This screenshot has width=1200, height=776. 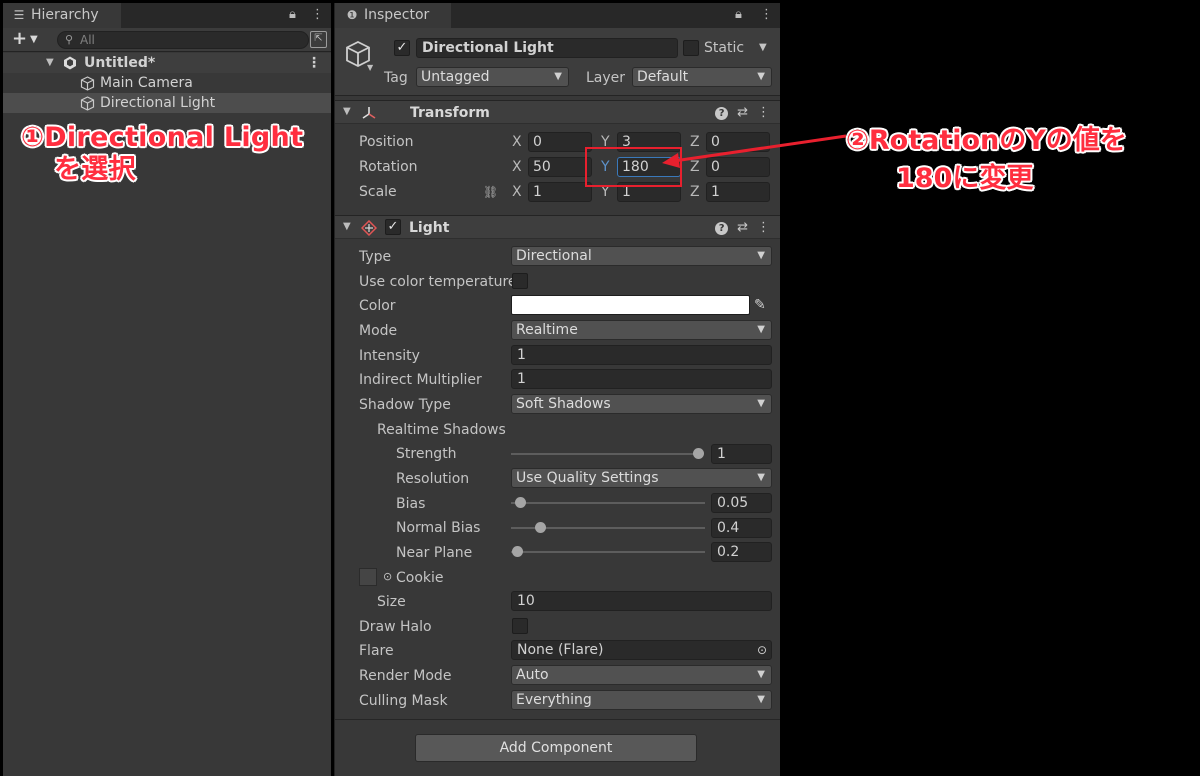 What do you see at coordinates (517, 142) in the screenshot?
I see `position-x-axis-label: X` at bounding box center [517, 142].